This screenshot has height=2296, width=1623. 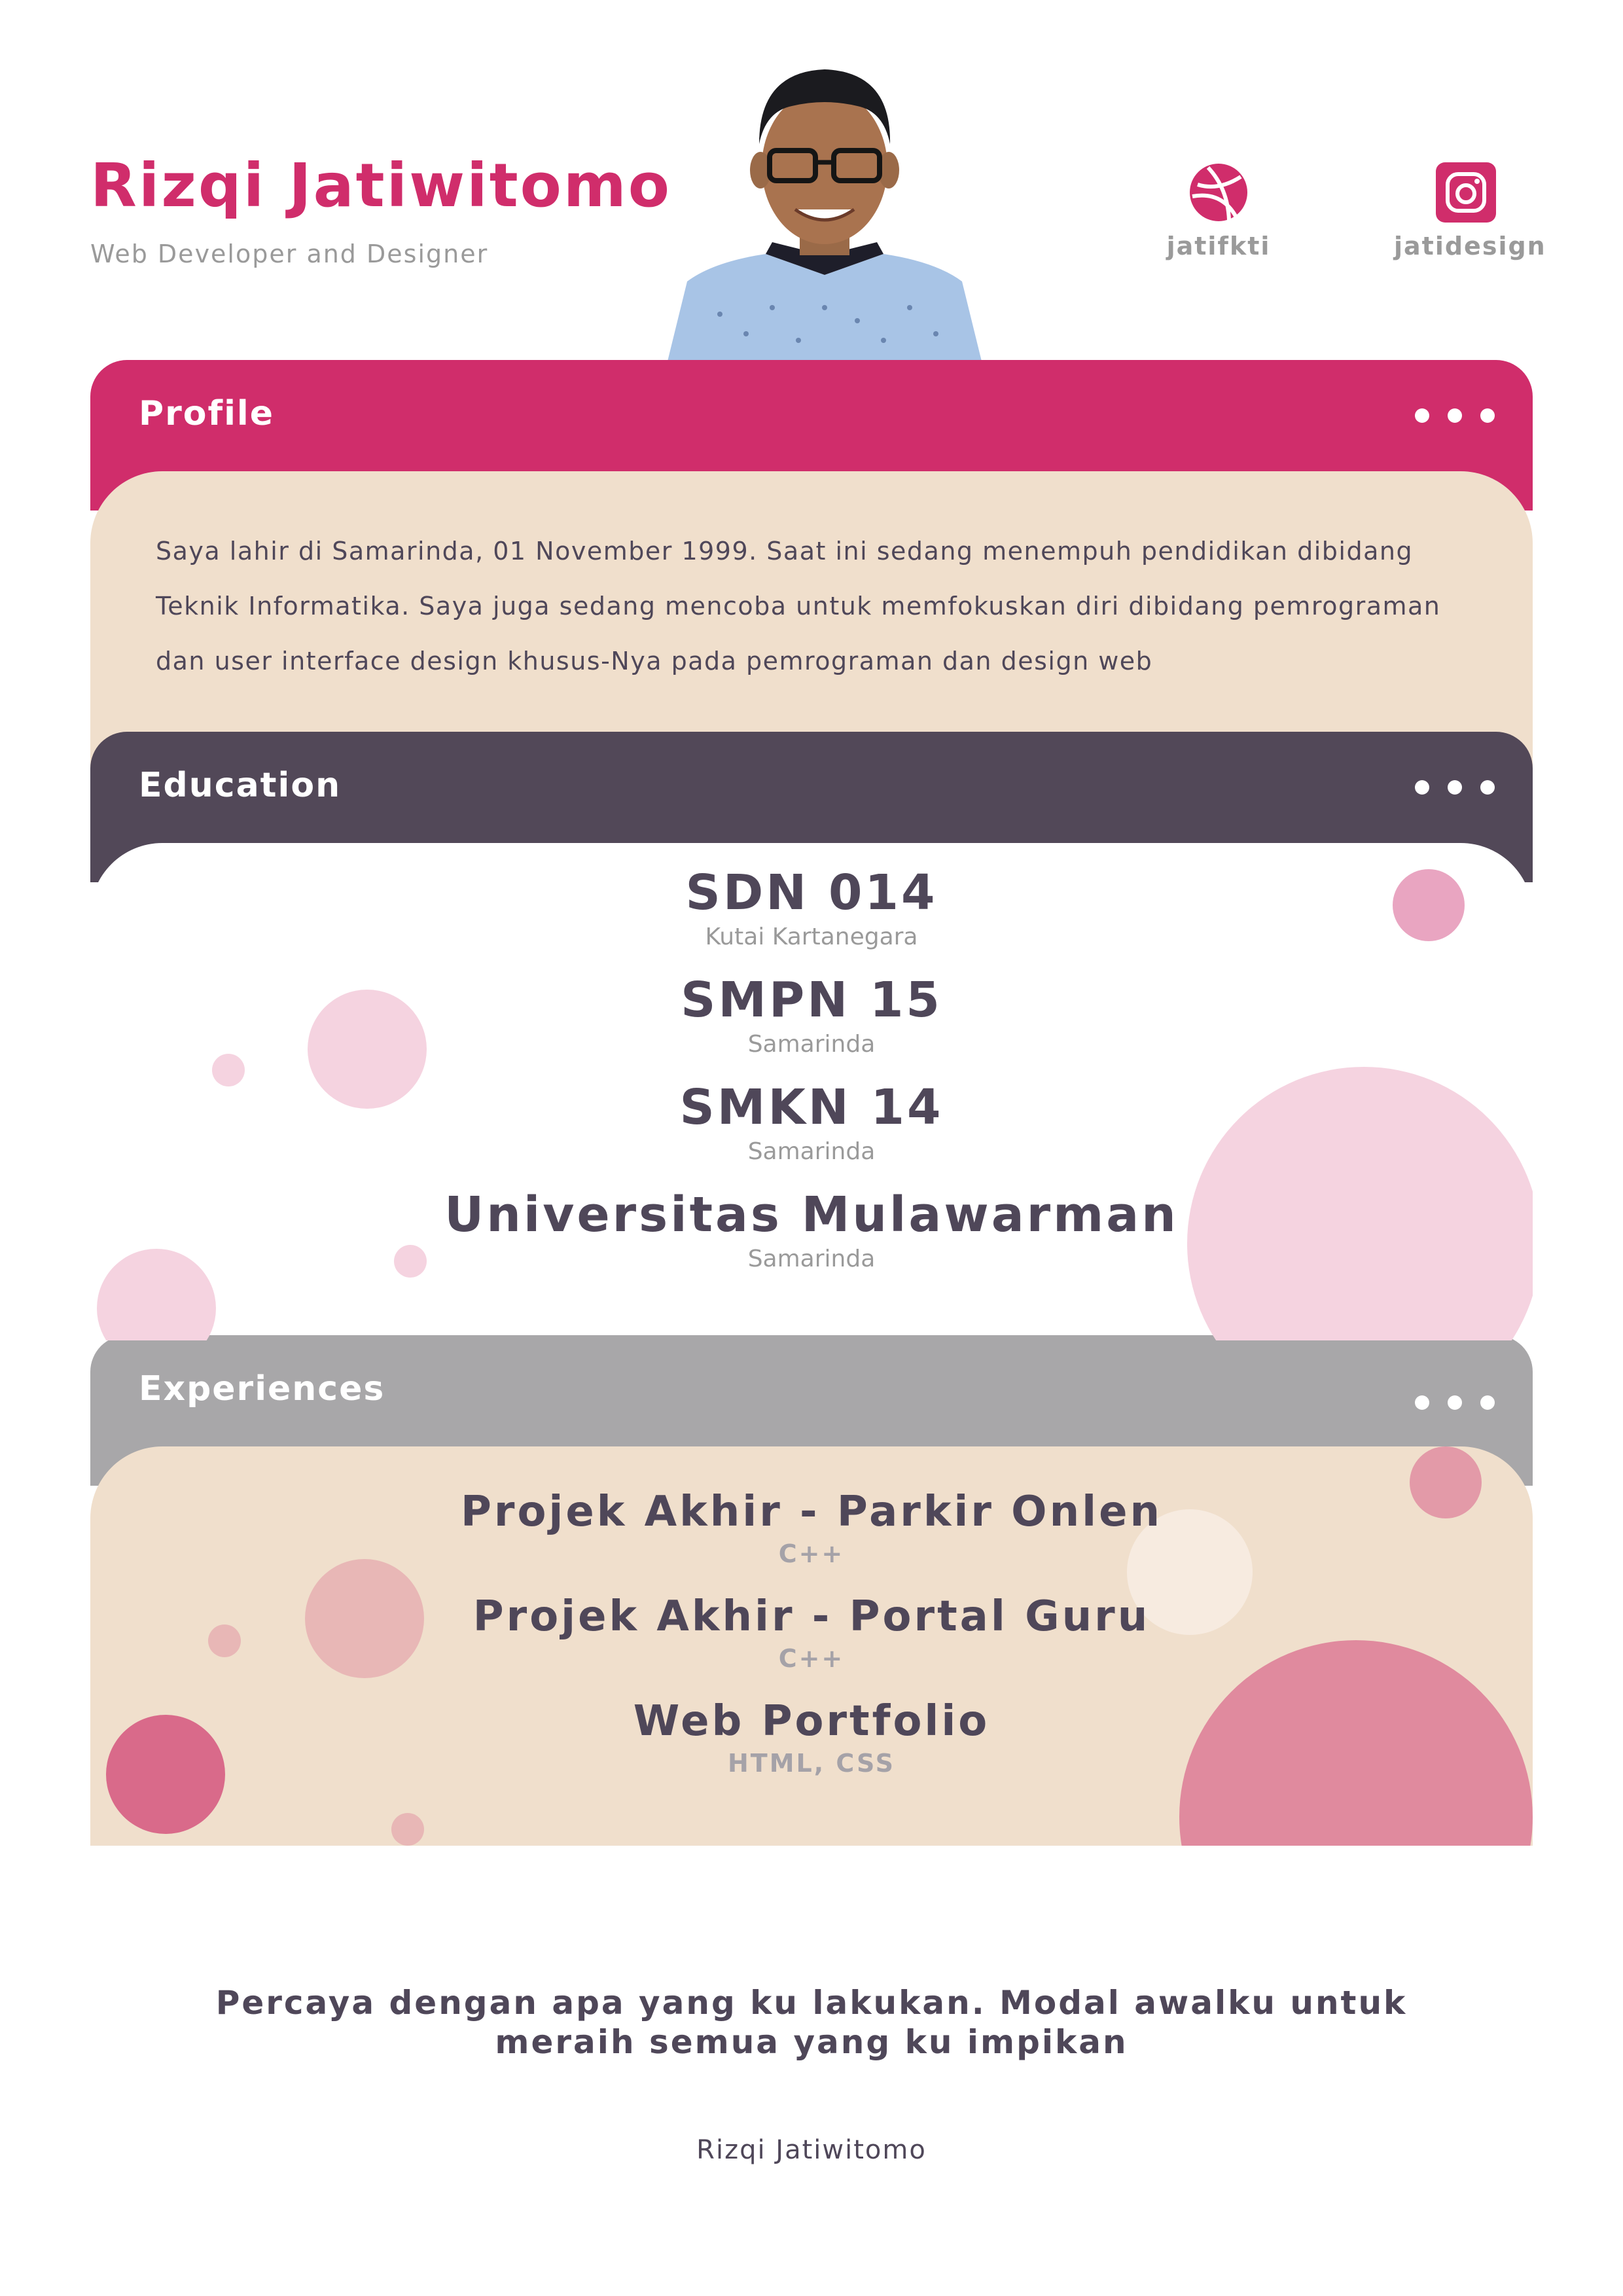 I want to click on portrait-photo, so click(x=825, y=203).